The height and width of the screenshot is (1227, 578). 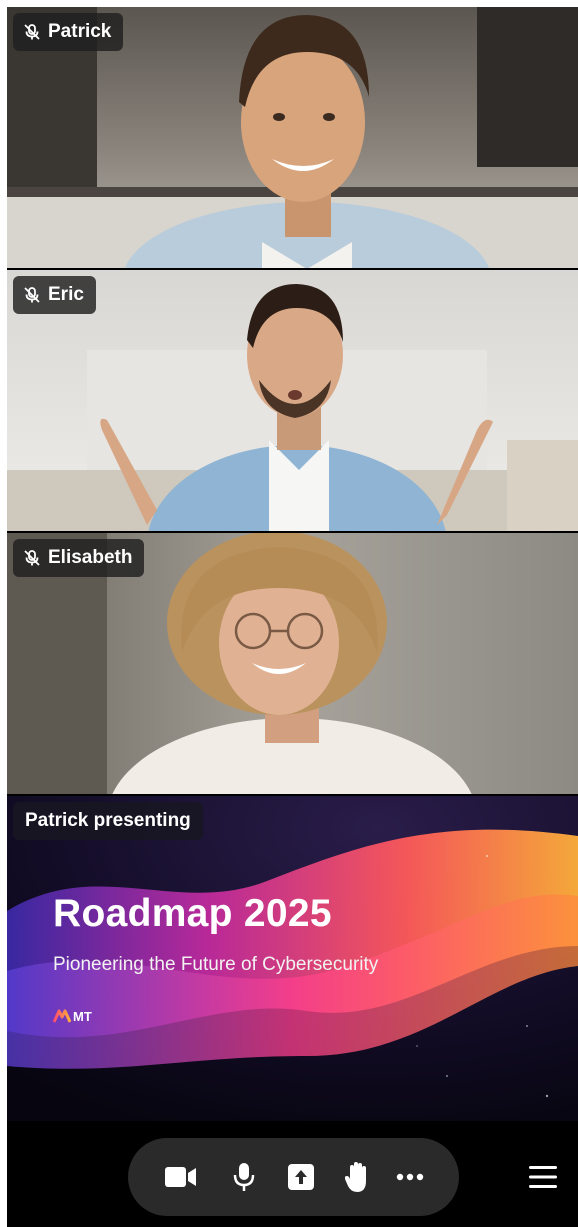 I want to click on participant-name: Patrick, so click(x=80, y=31).